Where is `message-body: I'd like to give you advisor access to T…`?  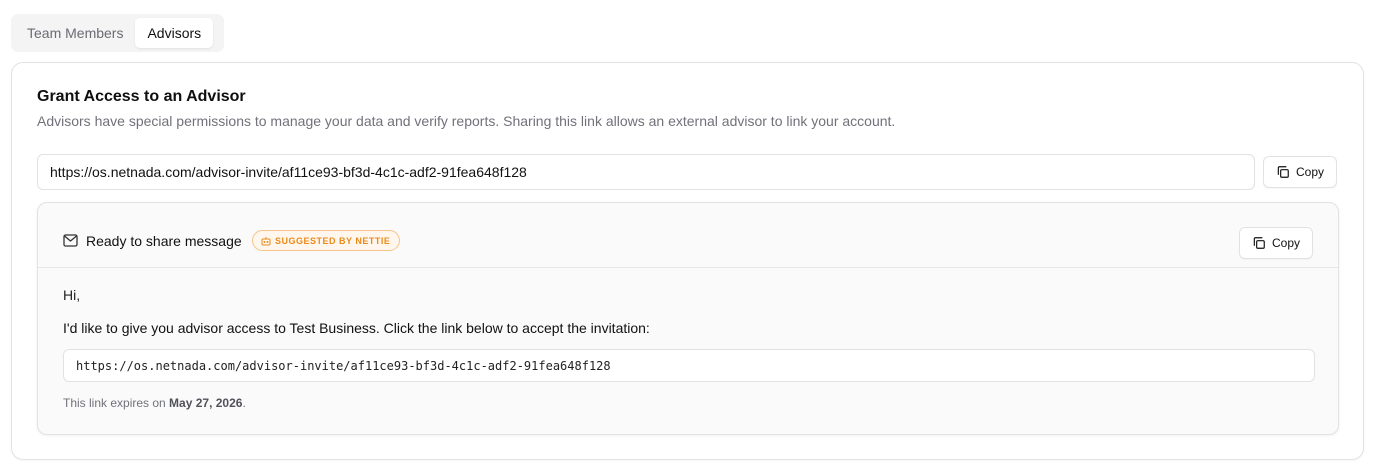
message-body: I'd like to give you advisor access to T… is located at coordinates (356, 328).